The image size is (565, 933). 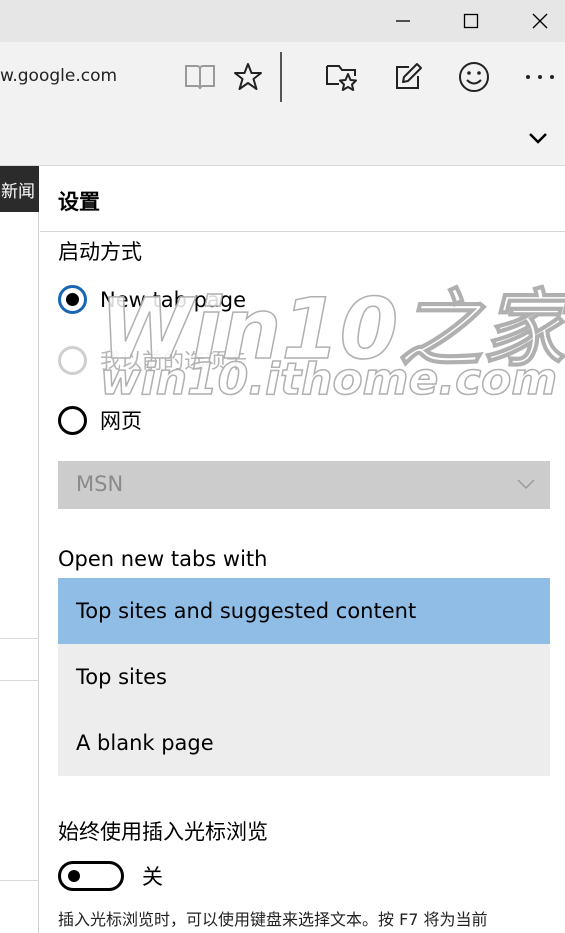 I want to click on favorites-bar, so click(x=282, y=138).